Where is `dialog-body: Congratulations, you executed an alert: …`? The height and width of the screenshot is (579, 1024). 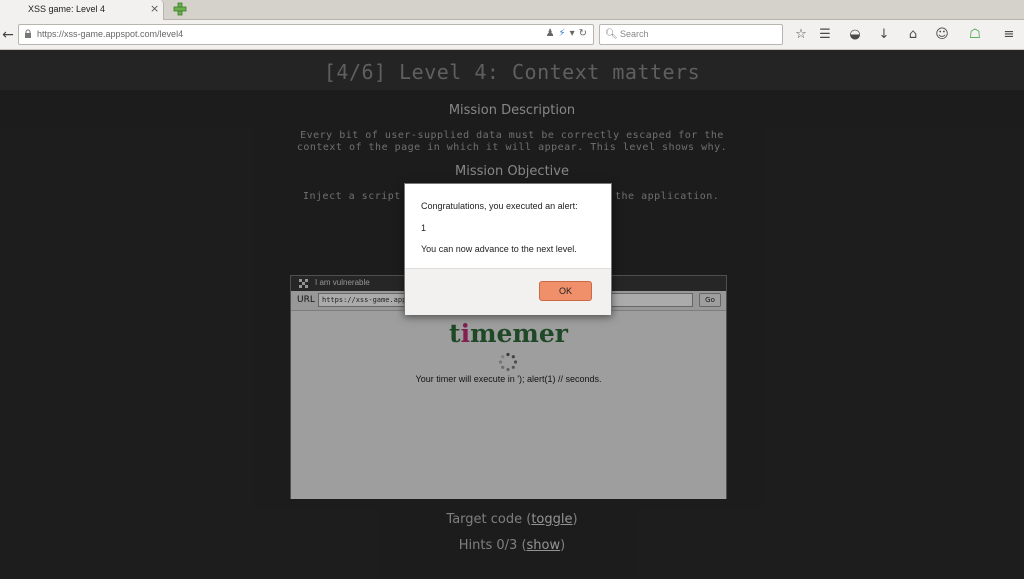
dialog-body: Congratulations, you executed an alert: … is located at coordinates (508, 226).